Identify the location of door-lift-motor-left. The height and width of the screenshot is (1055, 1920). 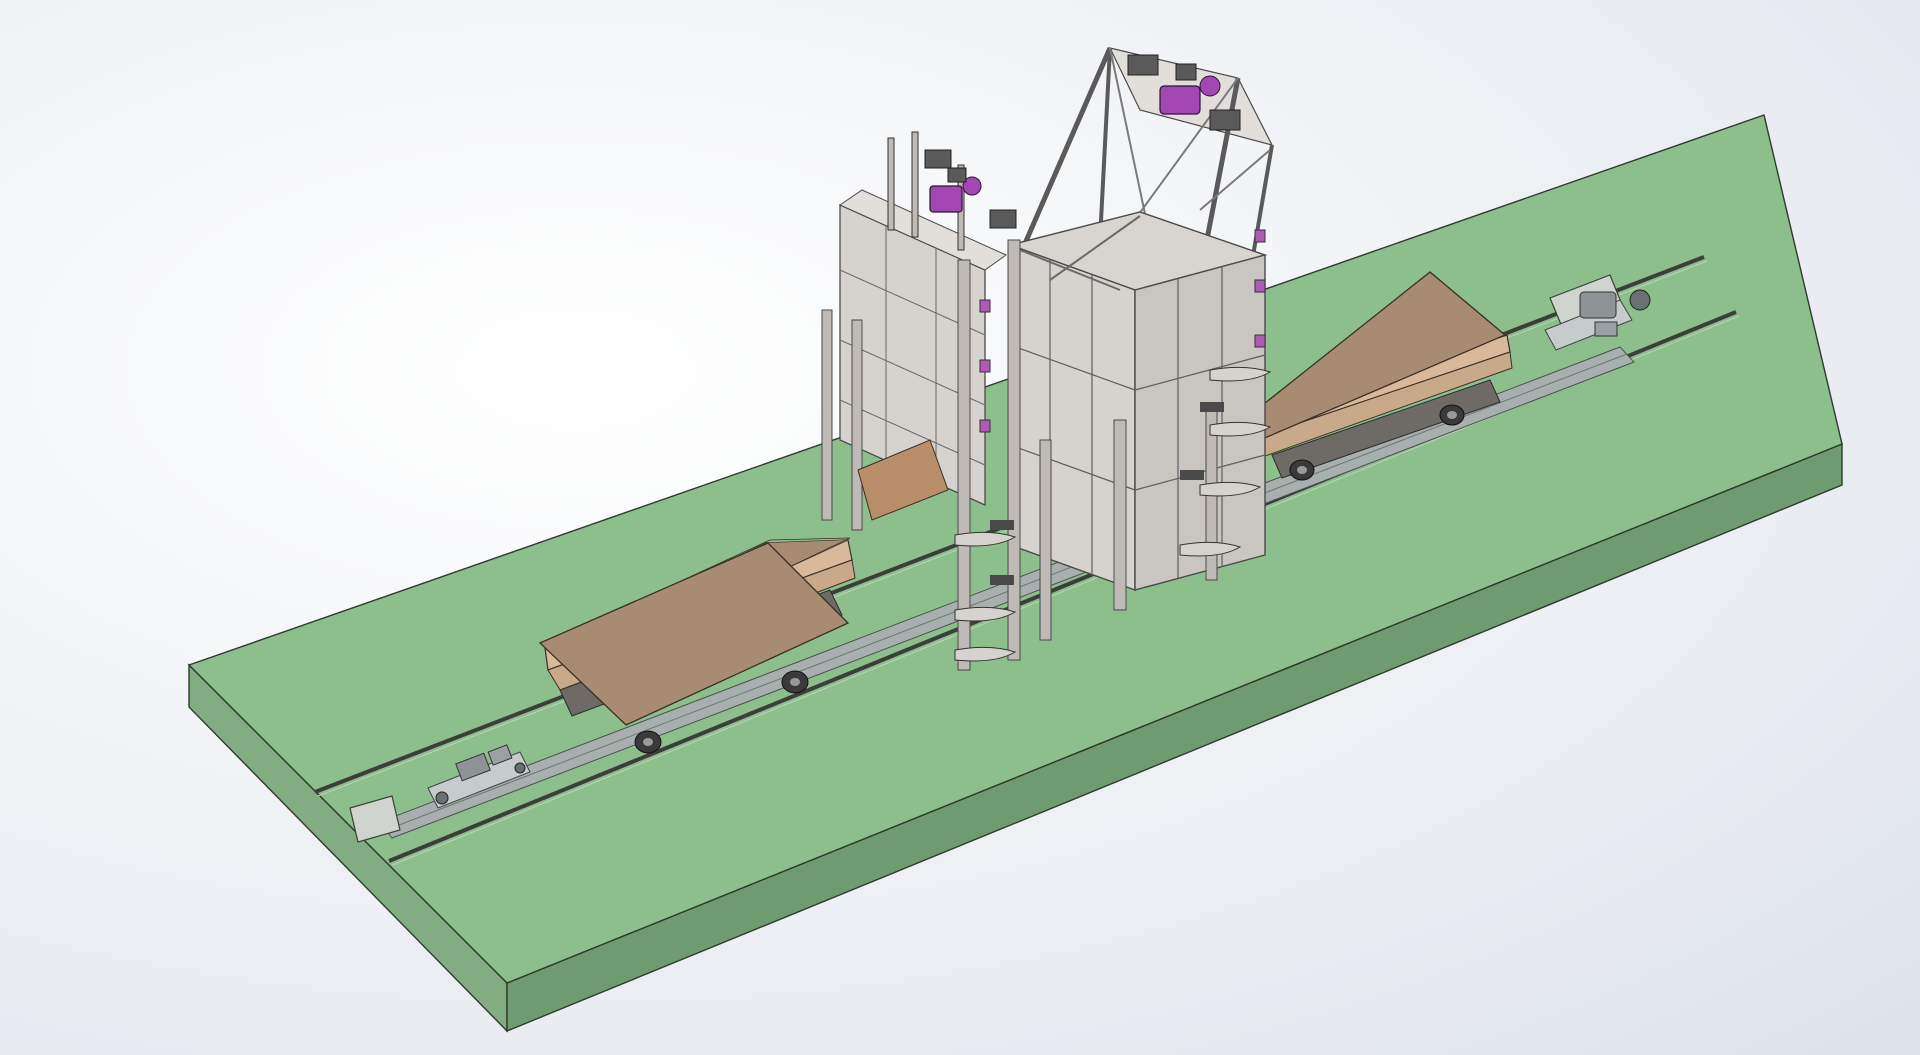
(955, 190).